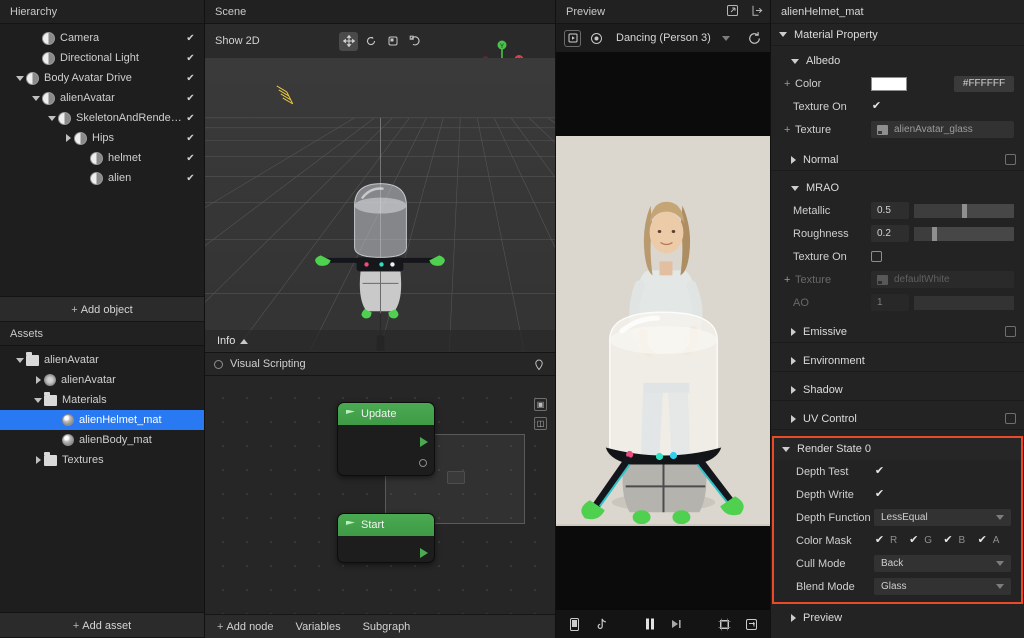 This screenshot has width=1024, height=638. I want to click on add-object-button: + Add object, so click(102, 309).